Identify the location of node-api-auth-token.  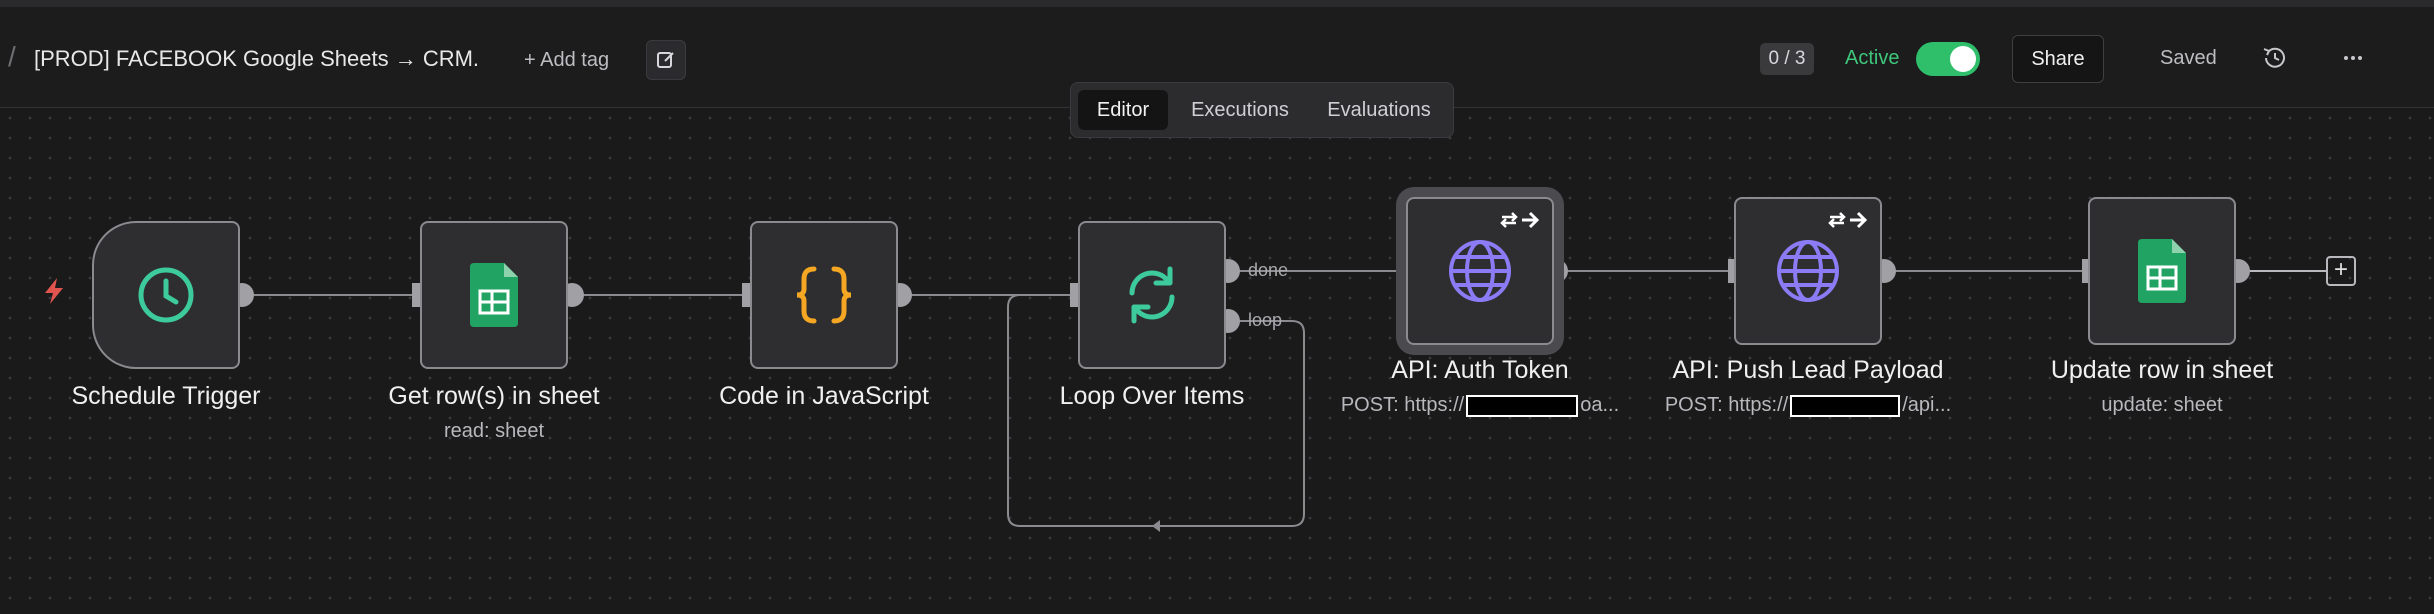
(1480, 271).